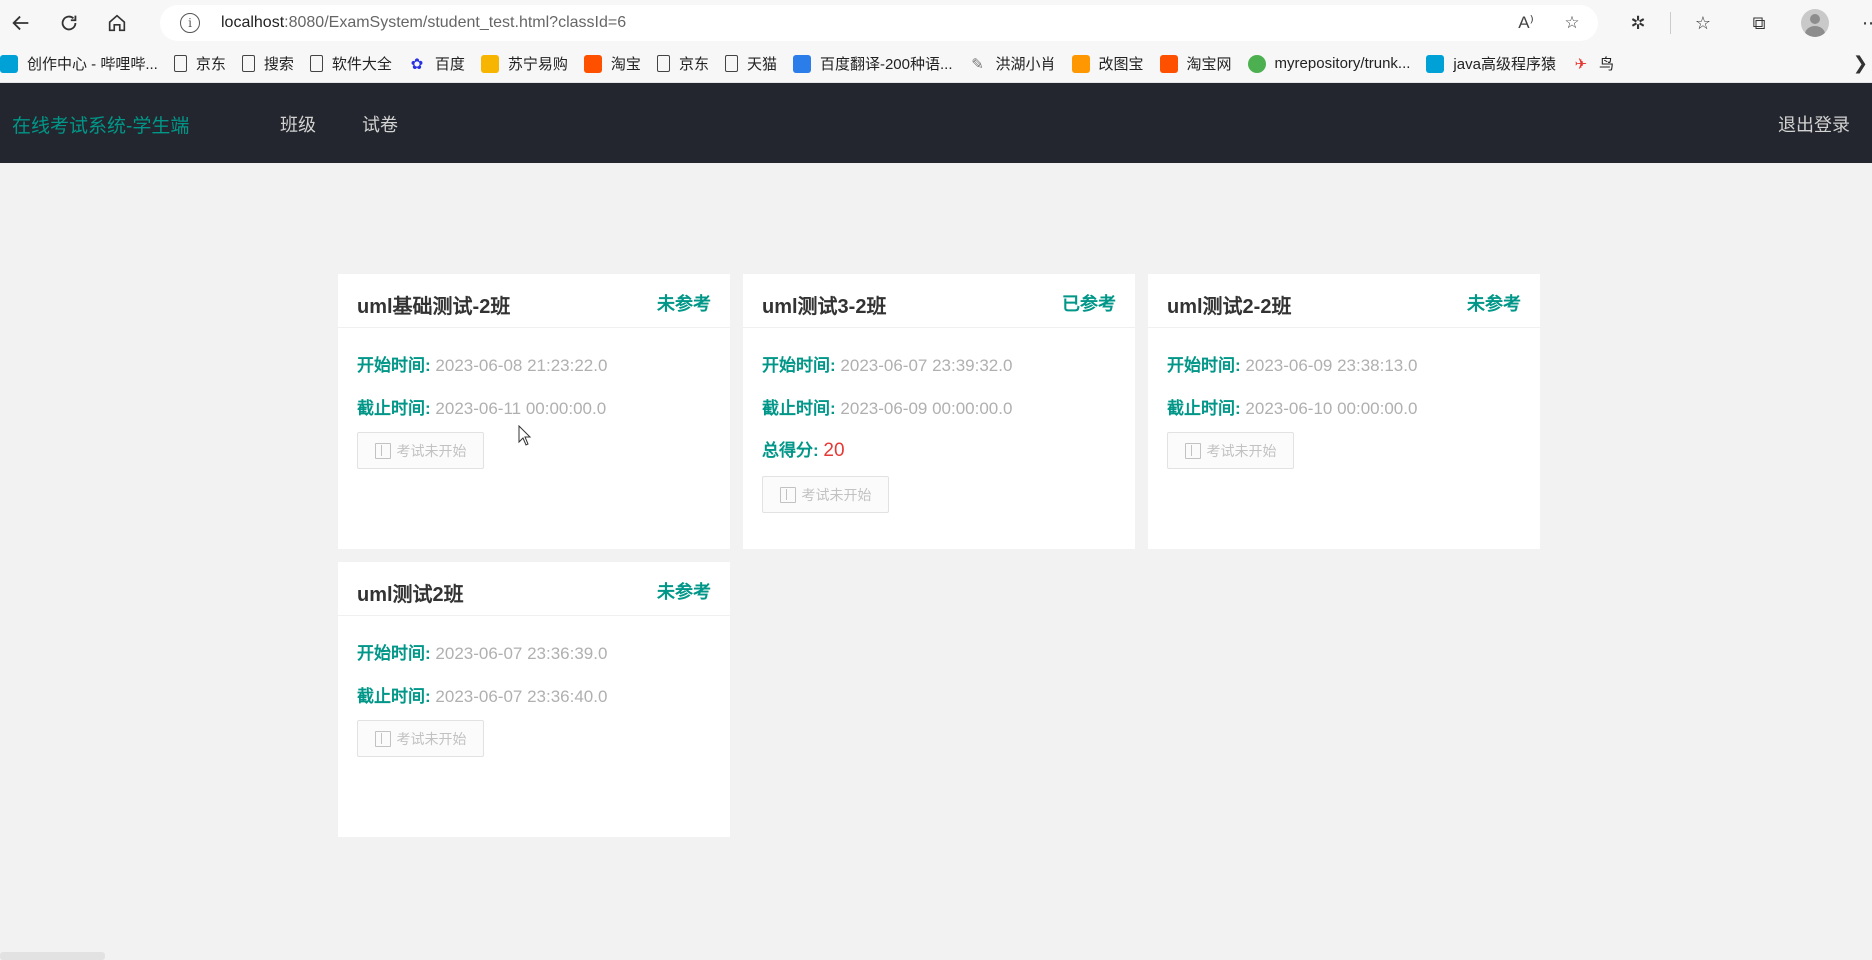  I want to click on exam-title: uml测试2班, so click(410, 595).